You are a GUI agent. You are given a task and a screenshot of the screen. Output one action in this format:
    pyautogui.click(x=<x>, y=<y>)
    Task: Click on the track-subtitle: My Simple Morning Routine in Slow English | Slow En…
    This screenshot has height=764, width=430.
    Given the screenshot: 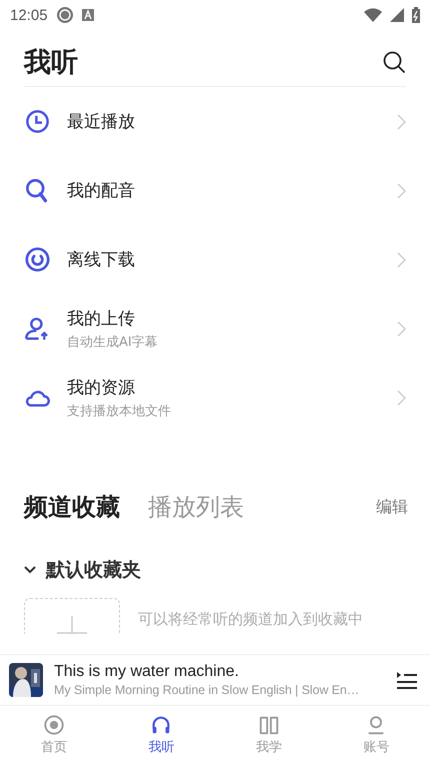 What is the action you would take?
    pyautogui.click(x=207, y=690)
    